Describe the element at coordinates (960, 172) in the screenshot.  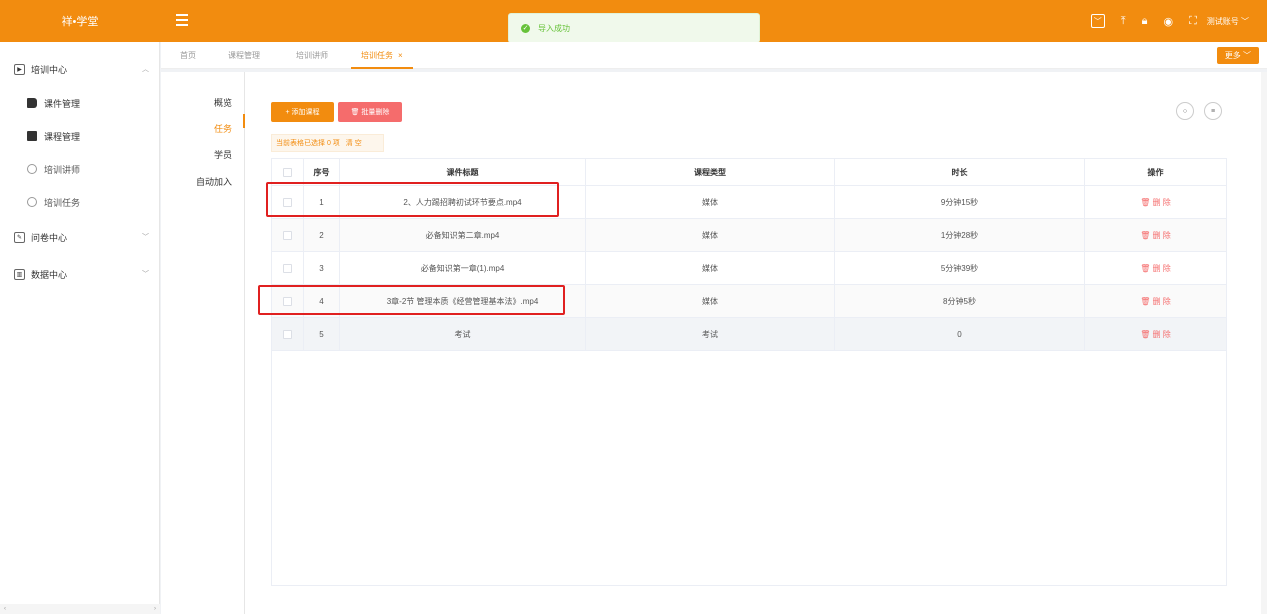
I see `header-duration: 时长` at that location.